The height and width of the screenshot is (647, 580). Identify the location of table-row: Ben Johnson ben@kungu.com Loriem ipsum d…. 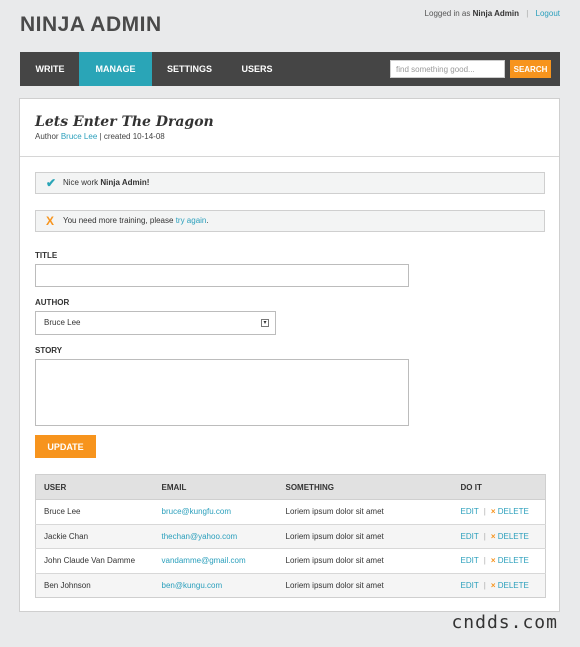
(290, 585).